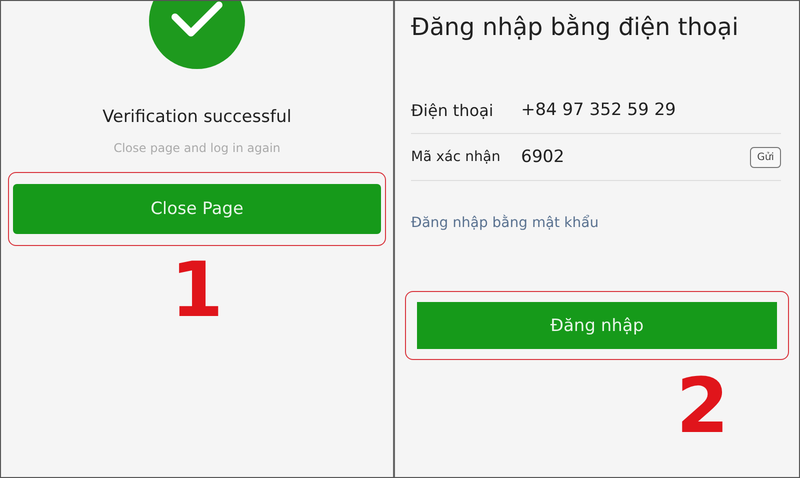 The image size is (800, 478). Describe the element at coordinates (456, 157) in the screenshot. I see `field-label: Mã xác nhận` at that location.